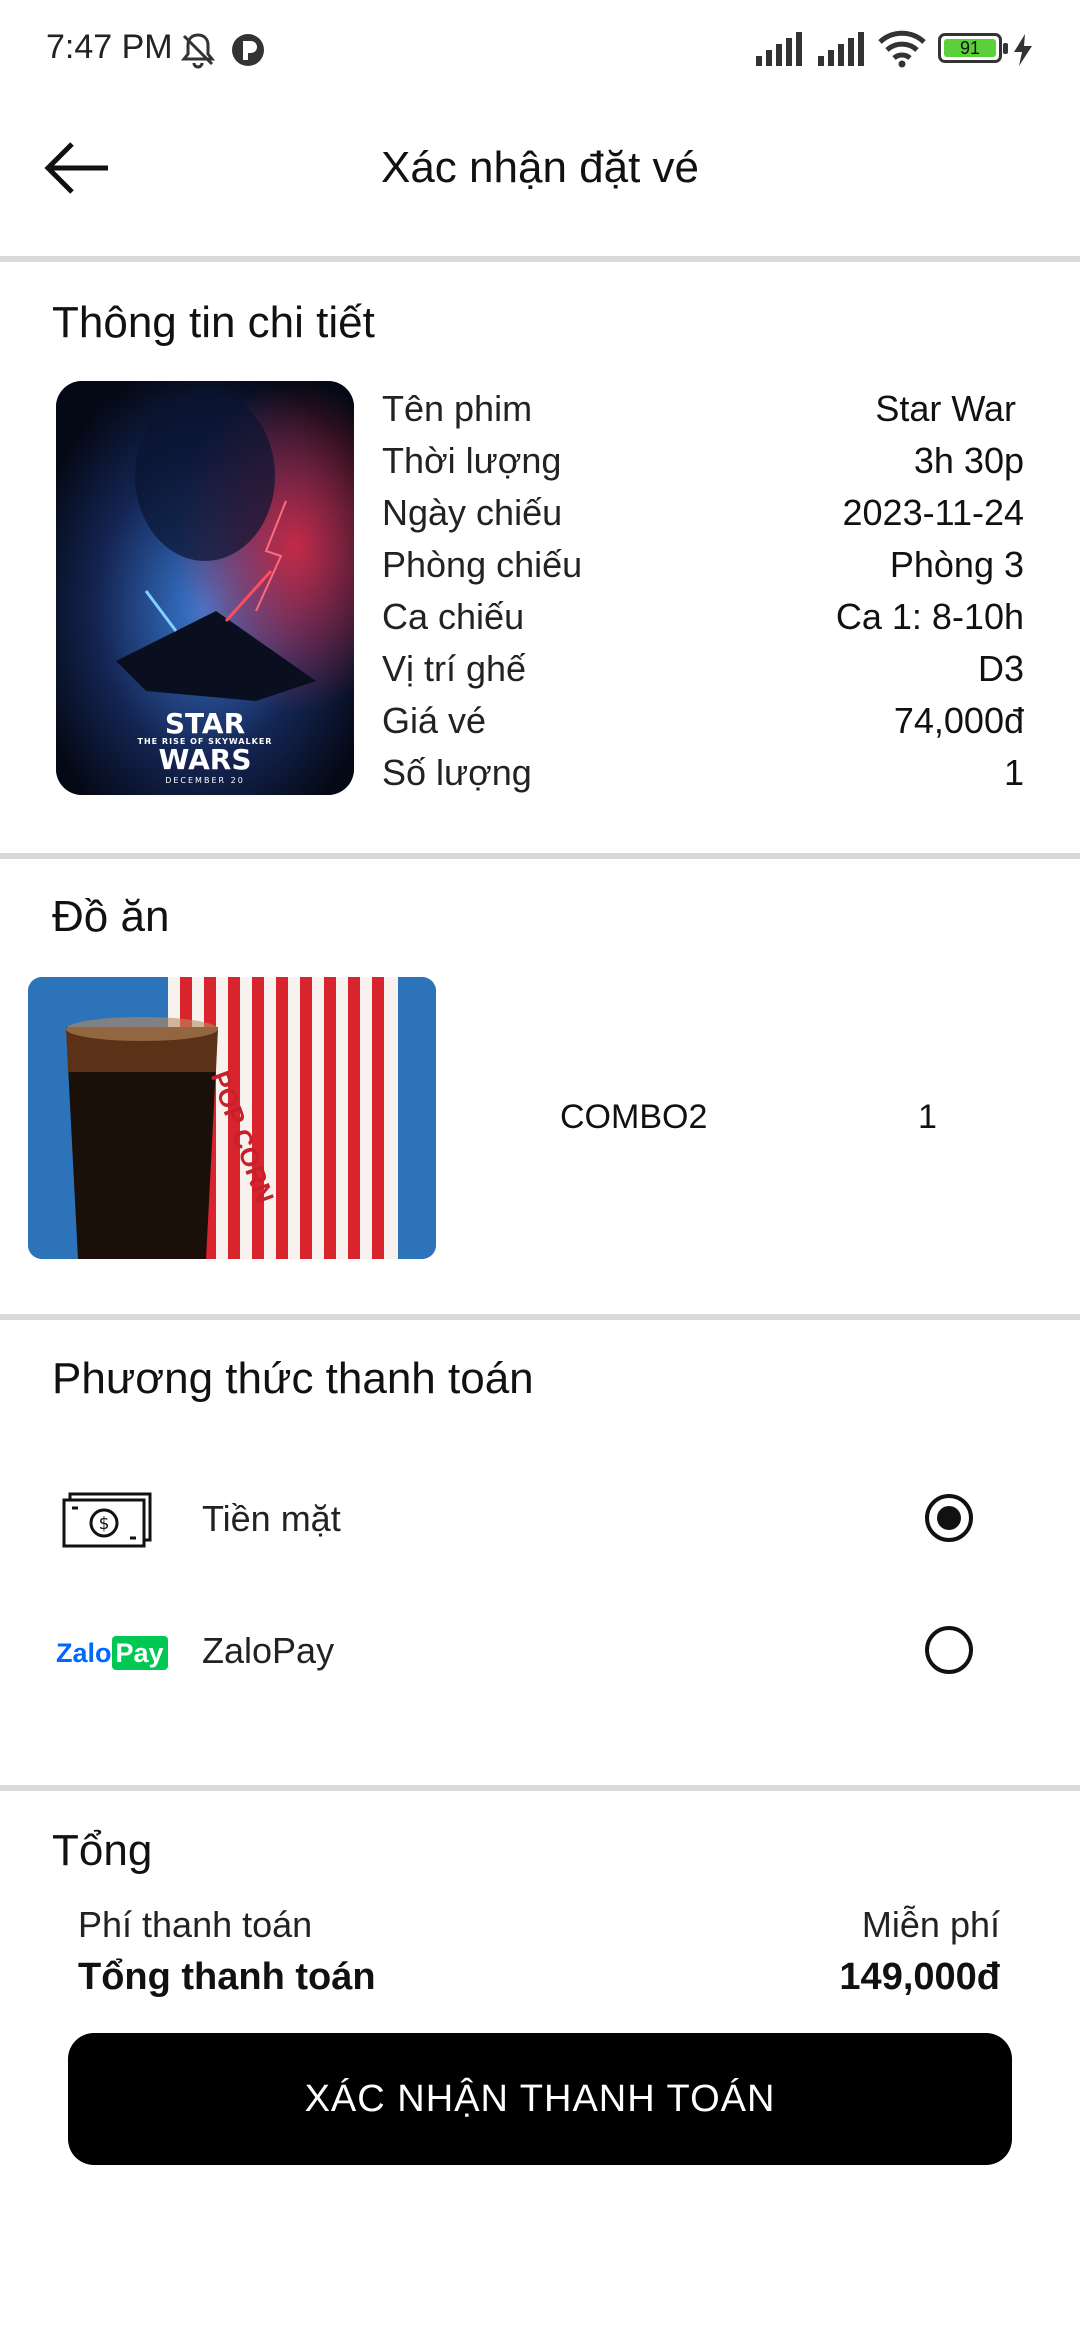 This screenshot has height=2340, width=1080. I want to click on detail-value-seat: D3, so click(1000, 668).